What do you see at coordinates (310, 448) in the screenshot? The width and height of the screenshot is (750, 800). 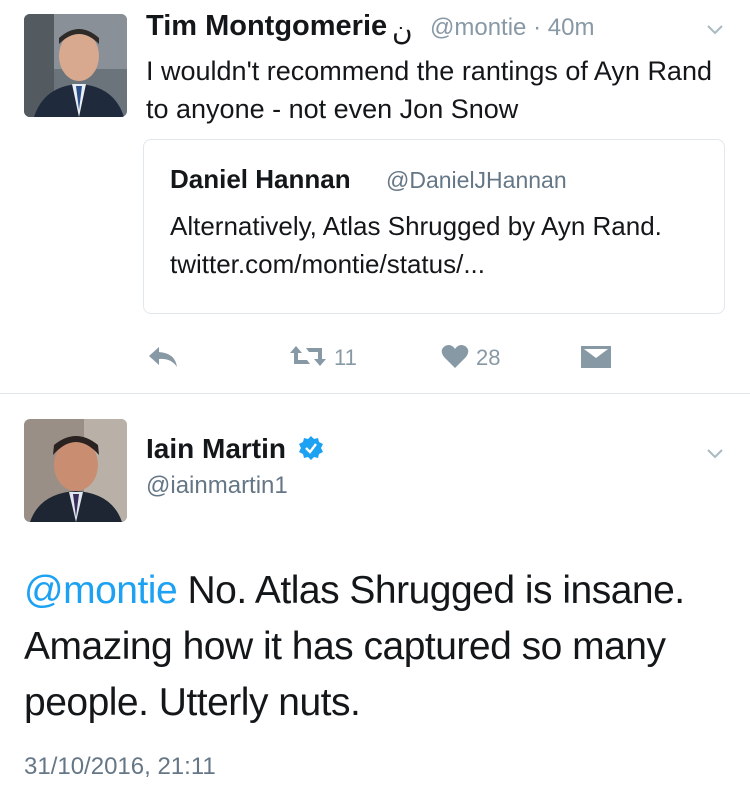 I see `verified-badge-icon` at bounding box center [310, 448].